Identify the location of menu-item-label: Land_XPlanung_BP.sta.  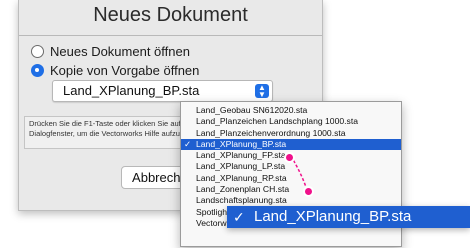
(241, 143).